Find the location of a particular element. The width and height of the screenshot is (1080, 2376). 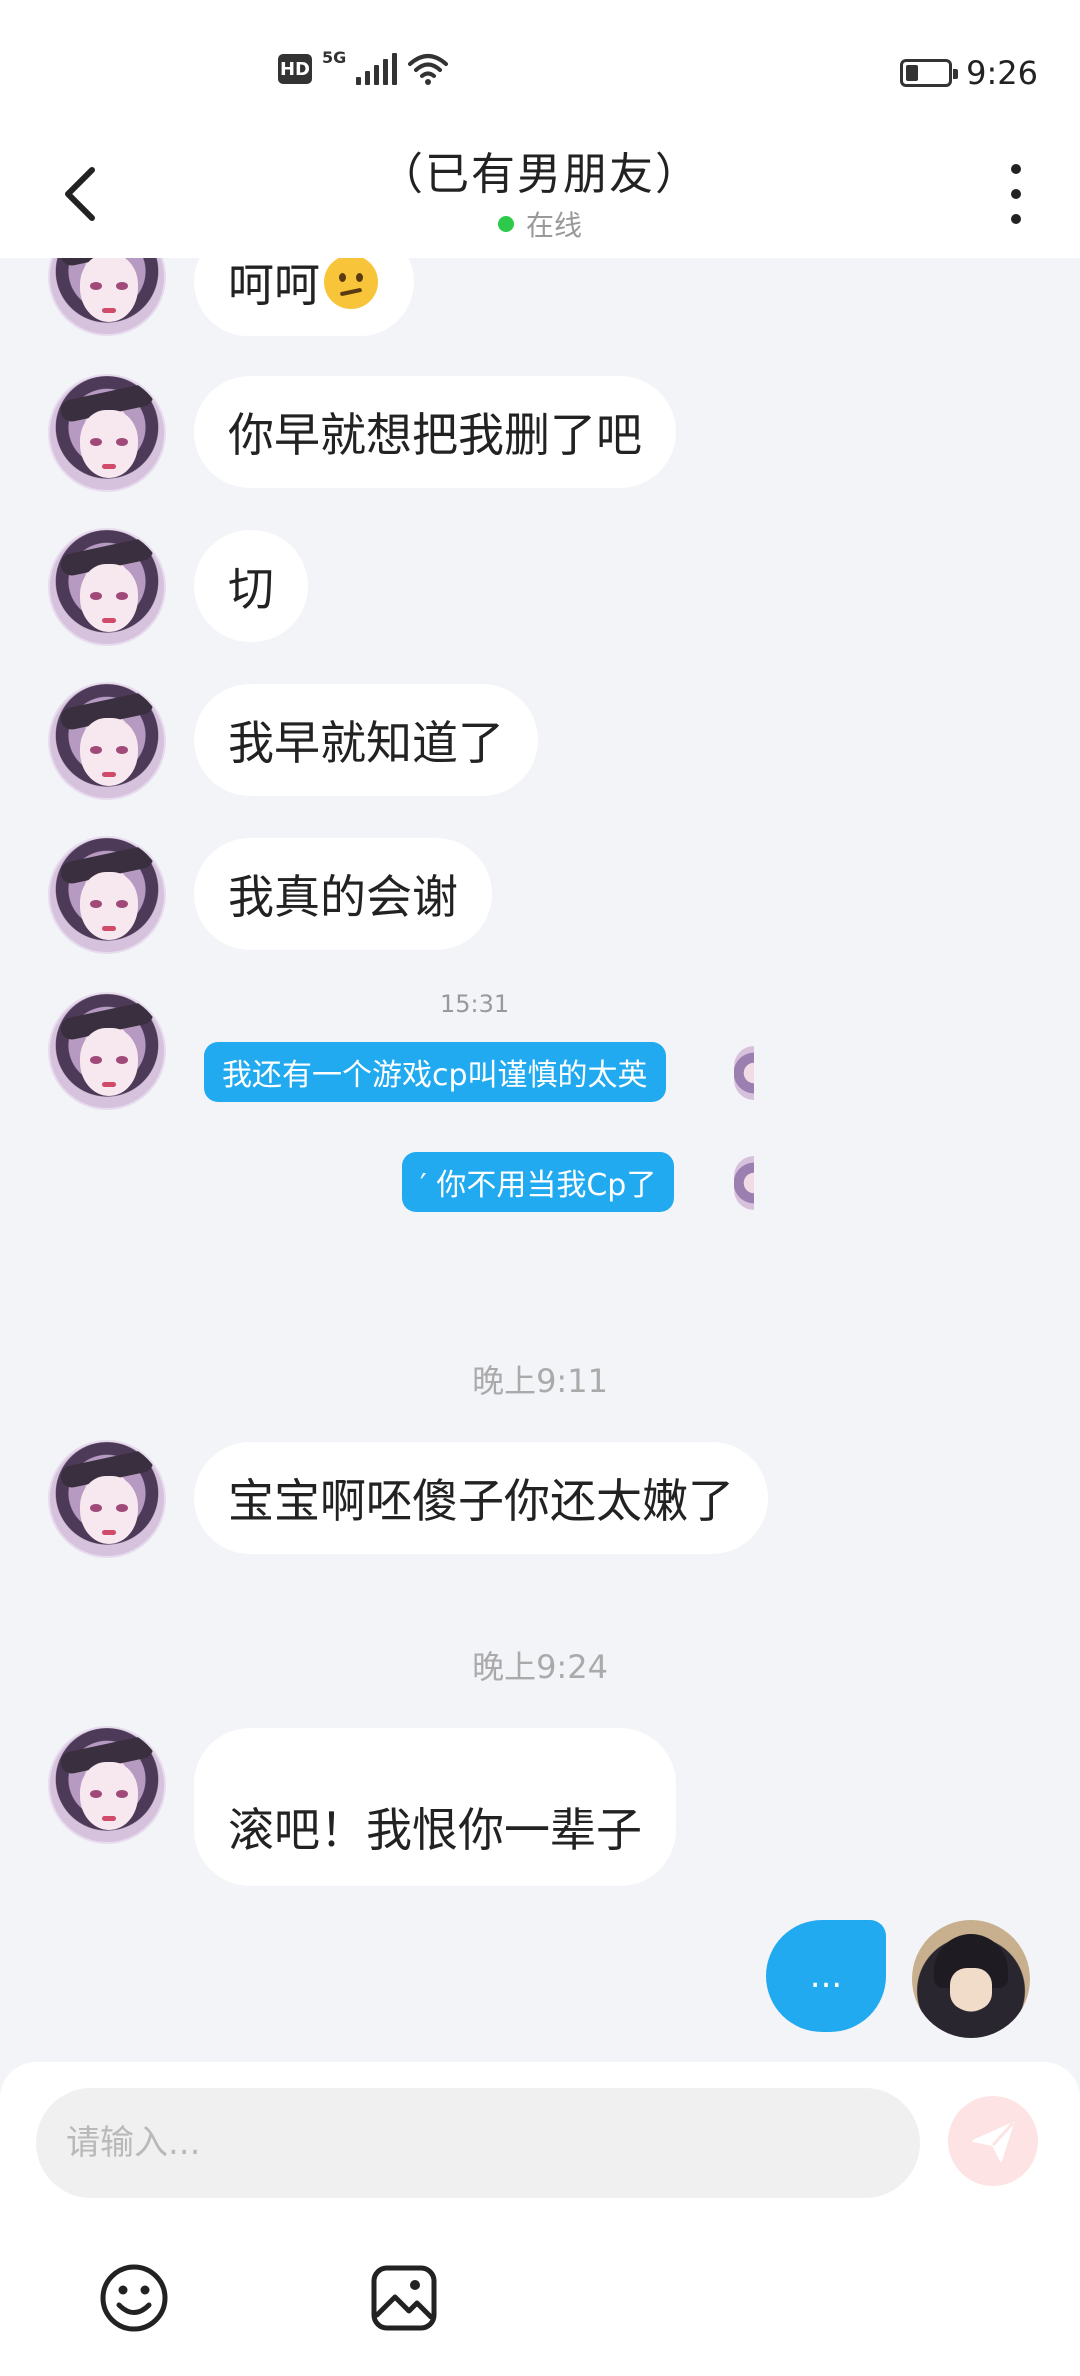

status-right: 9:26 is located at coordinates (969, 73).